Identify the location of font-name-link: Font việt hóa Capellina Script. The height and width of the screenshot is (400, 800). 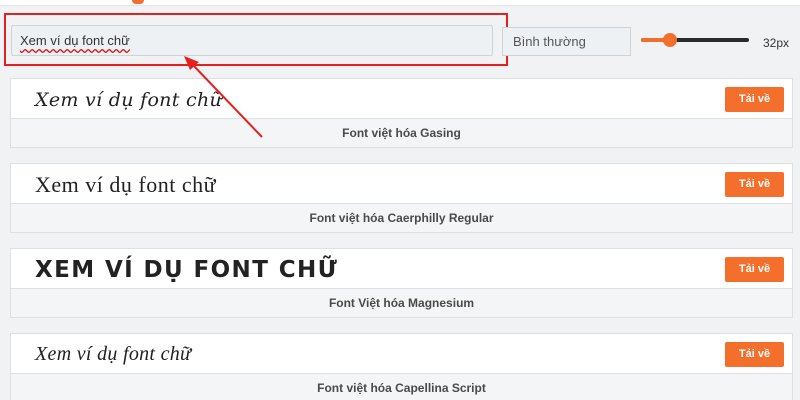
(401, 386).